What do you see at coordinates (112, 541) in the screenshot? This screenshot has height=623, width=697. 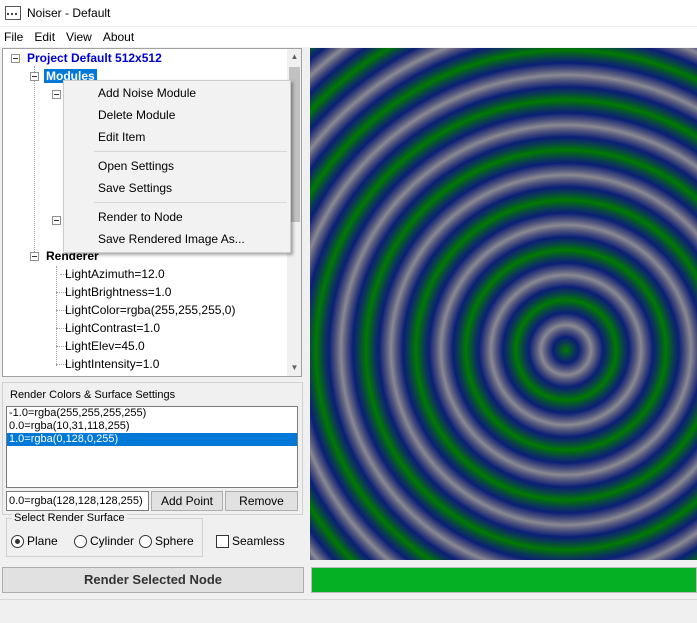 I see `surface-cylinder-label: Cylinder` at bounding box center [112, 541].